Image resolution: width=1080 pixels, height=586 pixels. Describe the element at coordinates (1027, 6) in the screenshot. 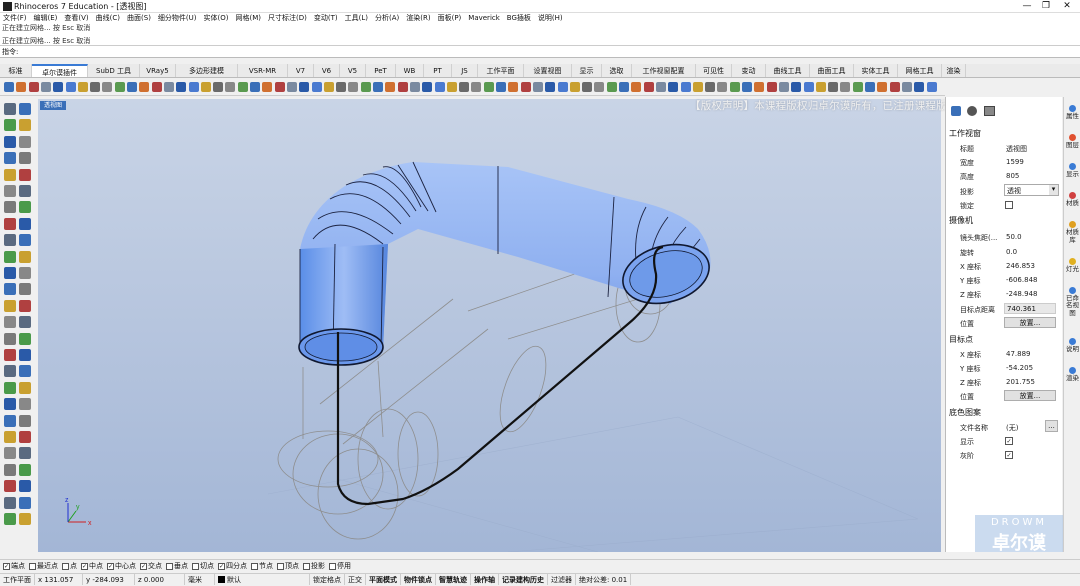

I see `minimize-icon: —` at that location.